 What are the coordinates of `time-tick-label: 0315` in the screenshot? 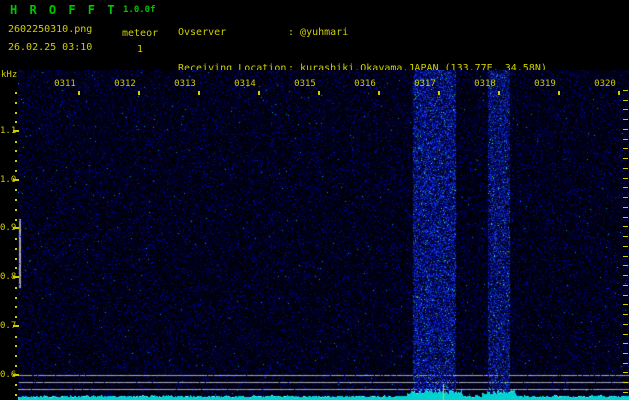 It's located at (305, 84).